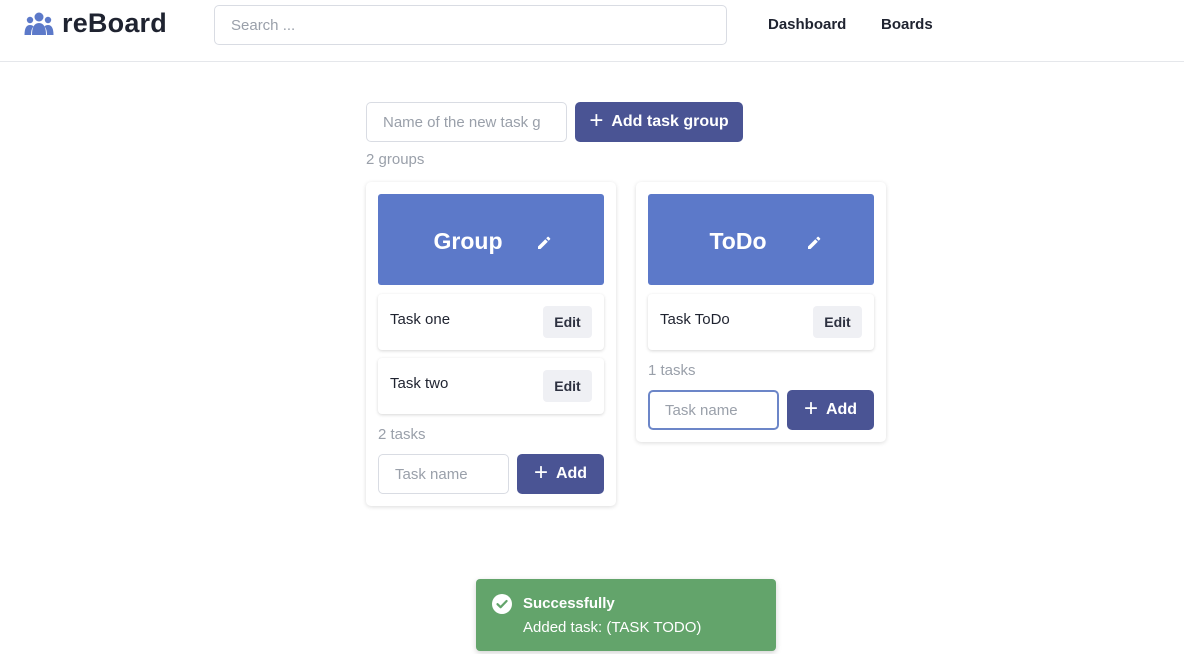 The width and height of the screenshot is (1184, 654). I want to click on check-circle-icon, so click(502, 604).